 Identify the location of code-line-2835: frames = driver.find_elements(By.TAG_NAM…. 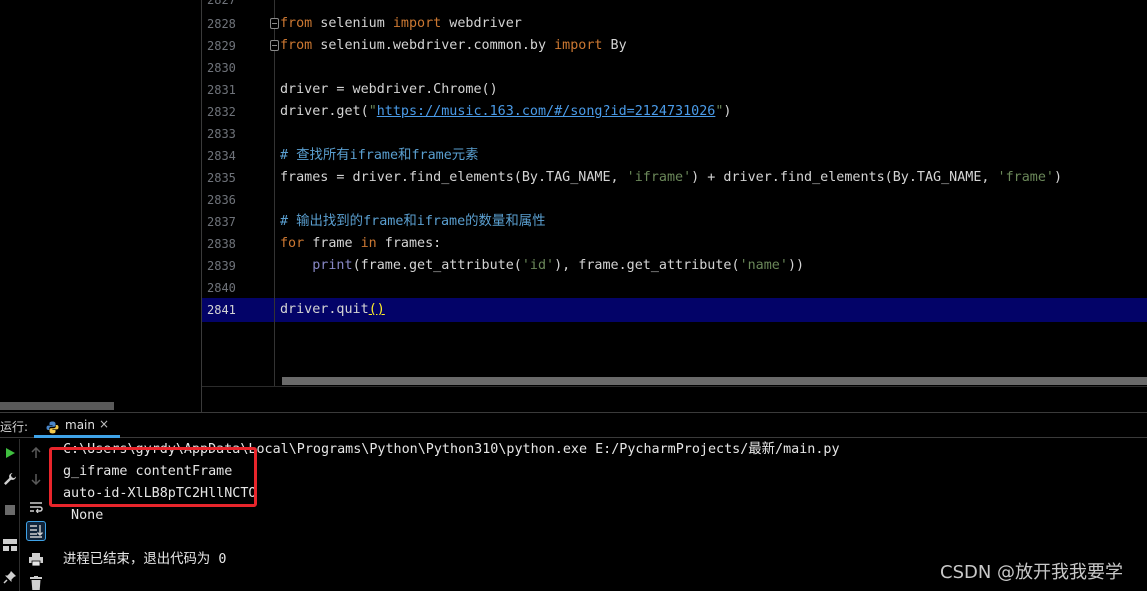
(671, 178).